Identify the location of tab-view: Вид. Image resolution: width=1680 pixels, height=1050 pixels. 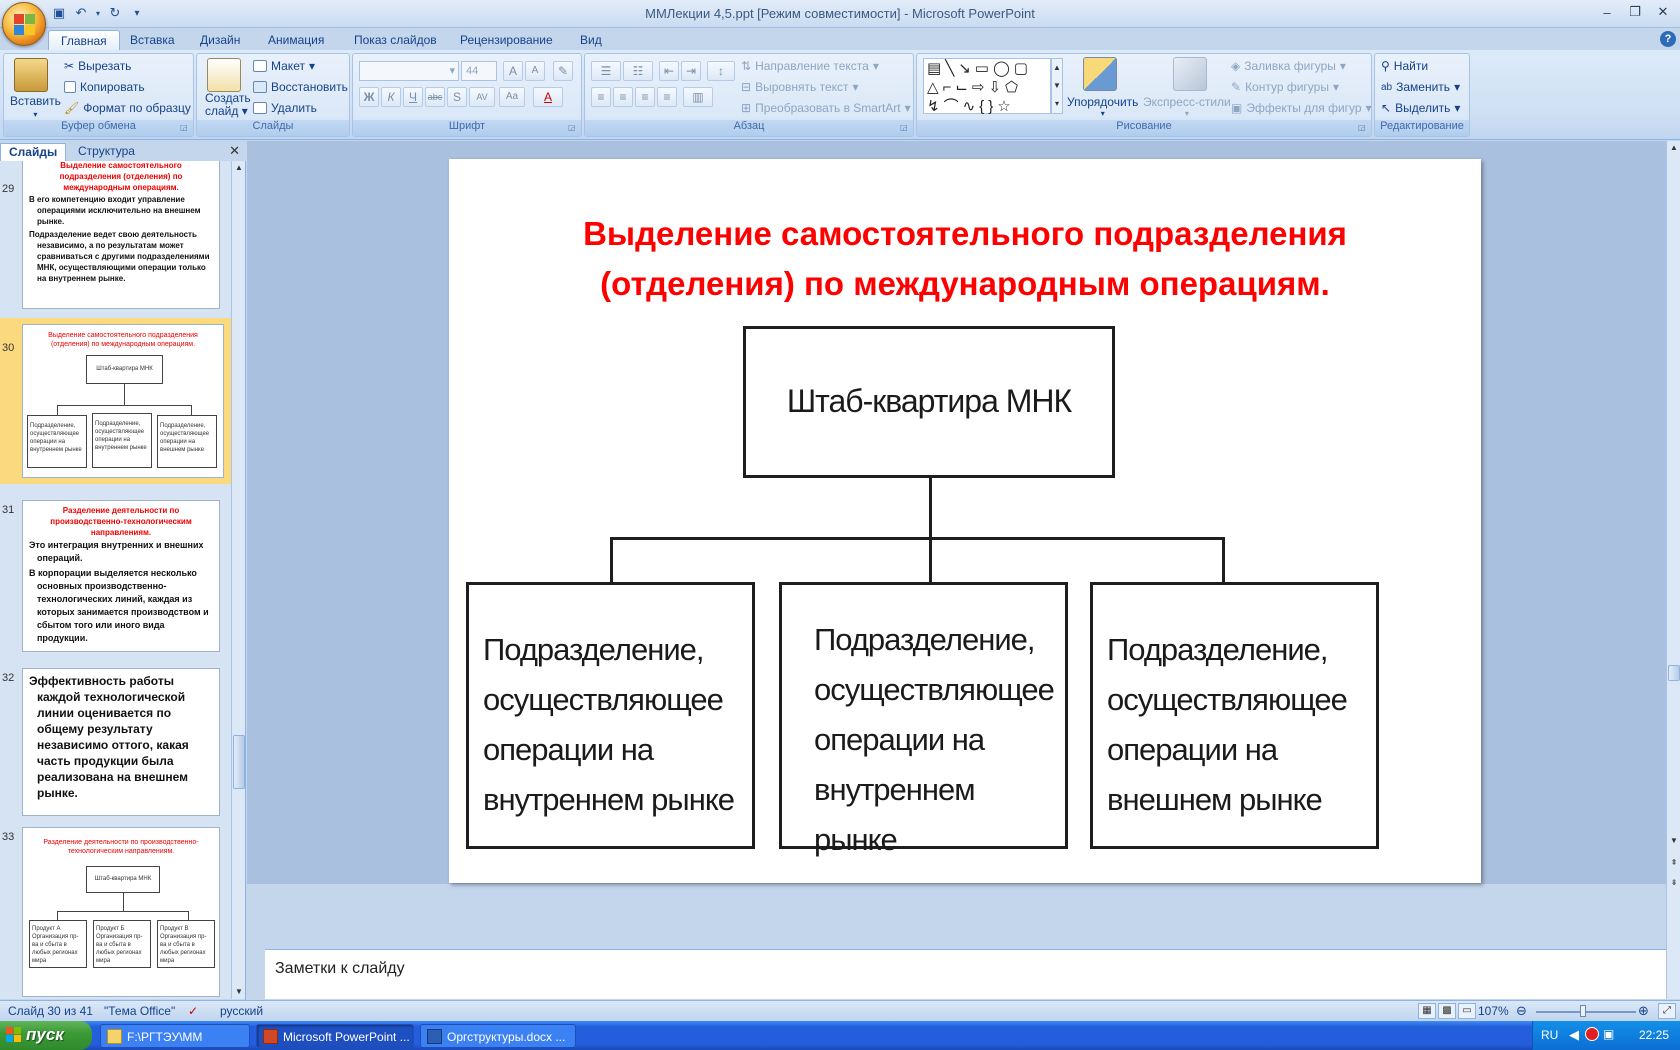
(591, 40).